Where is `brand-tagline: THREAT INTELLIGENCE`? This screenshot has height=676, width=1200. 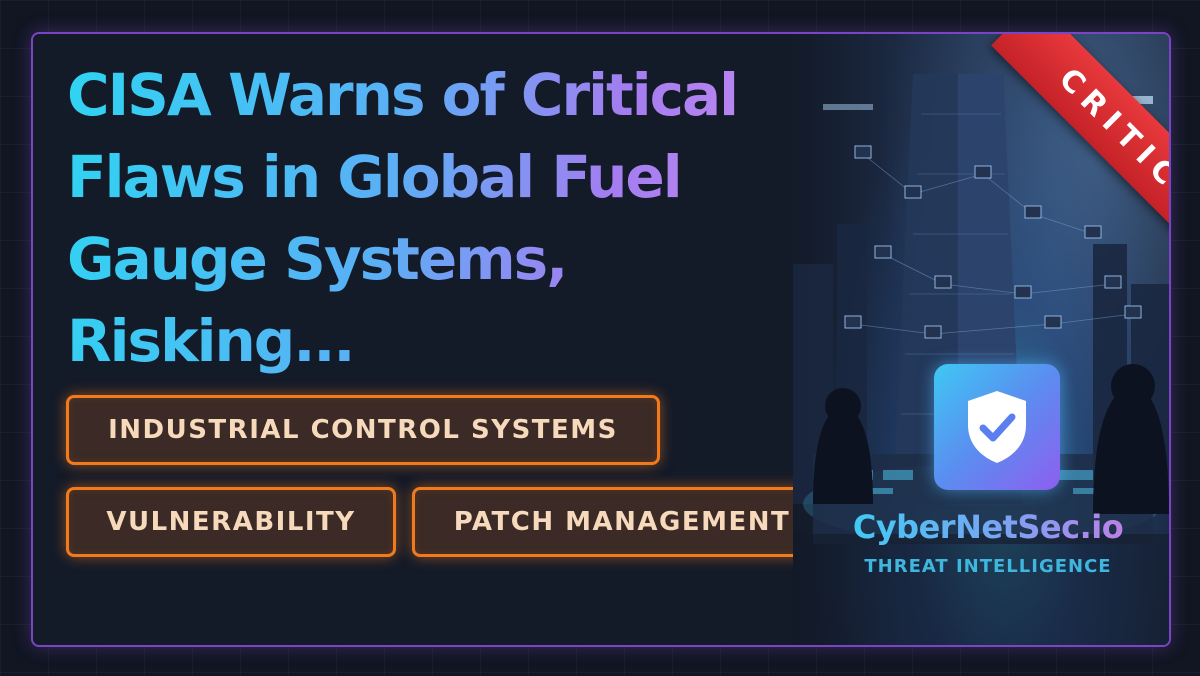 brand-tagline: THREAT INTELLIGENCE is located at coordinates (988, 566).